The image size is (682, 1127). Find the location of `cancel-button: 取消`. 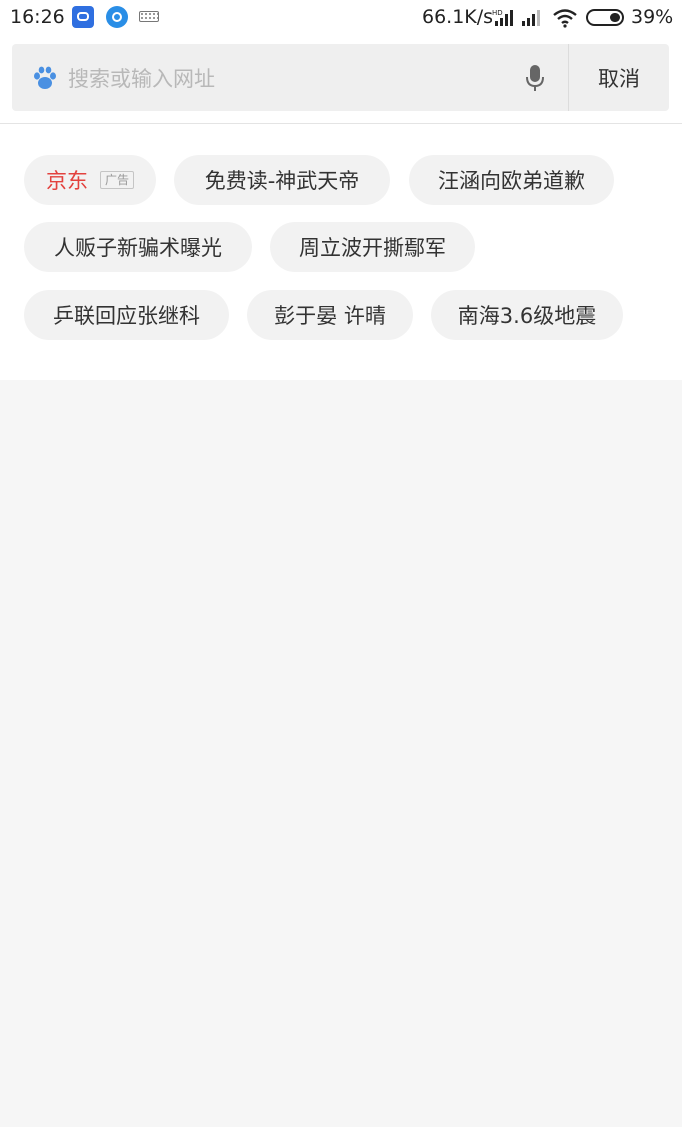

cancel-button: 取消 is located at coordinates (619, 77).